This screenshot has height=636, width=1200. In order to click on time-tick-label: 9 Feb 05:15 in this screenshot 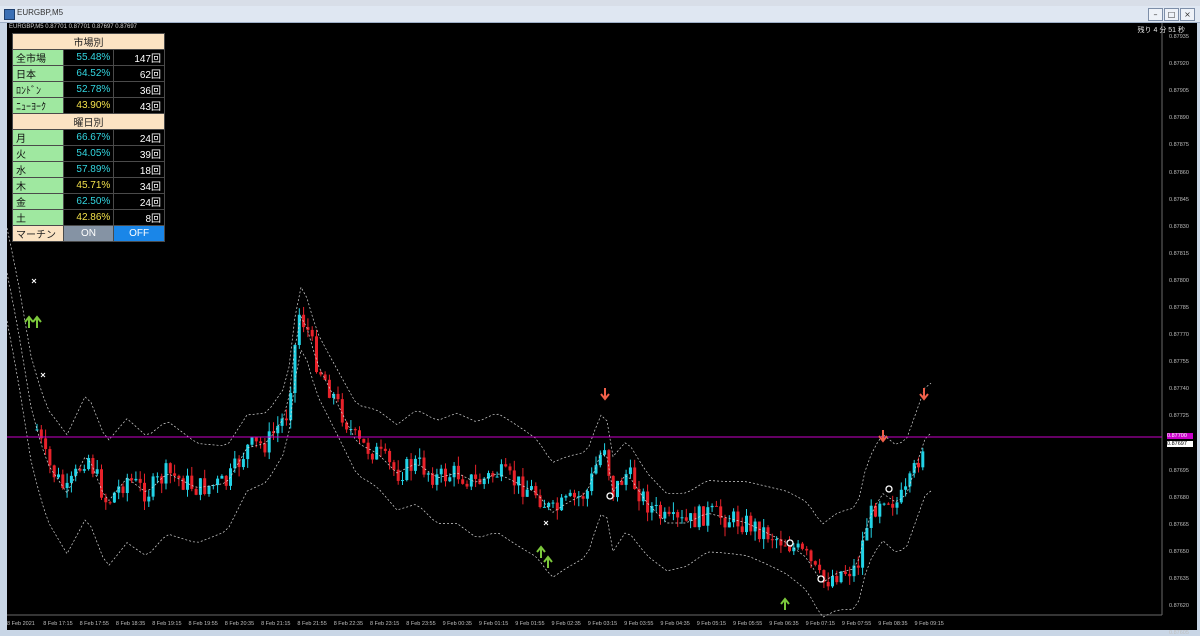, I will do `click(711, 624)`.